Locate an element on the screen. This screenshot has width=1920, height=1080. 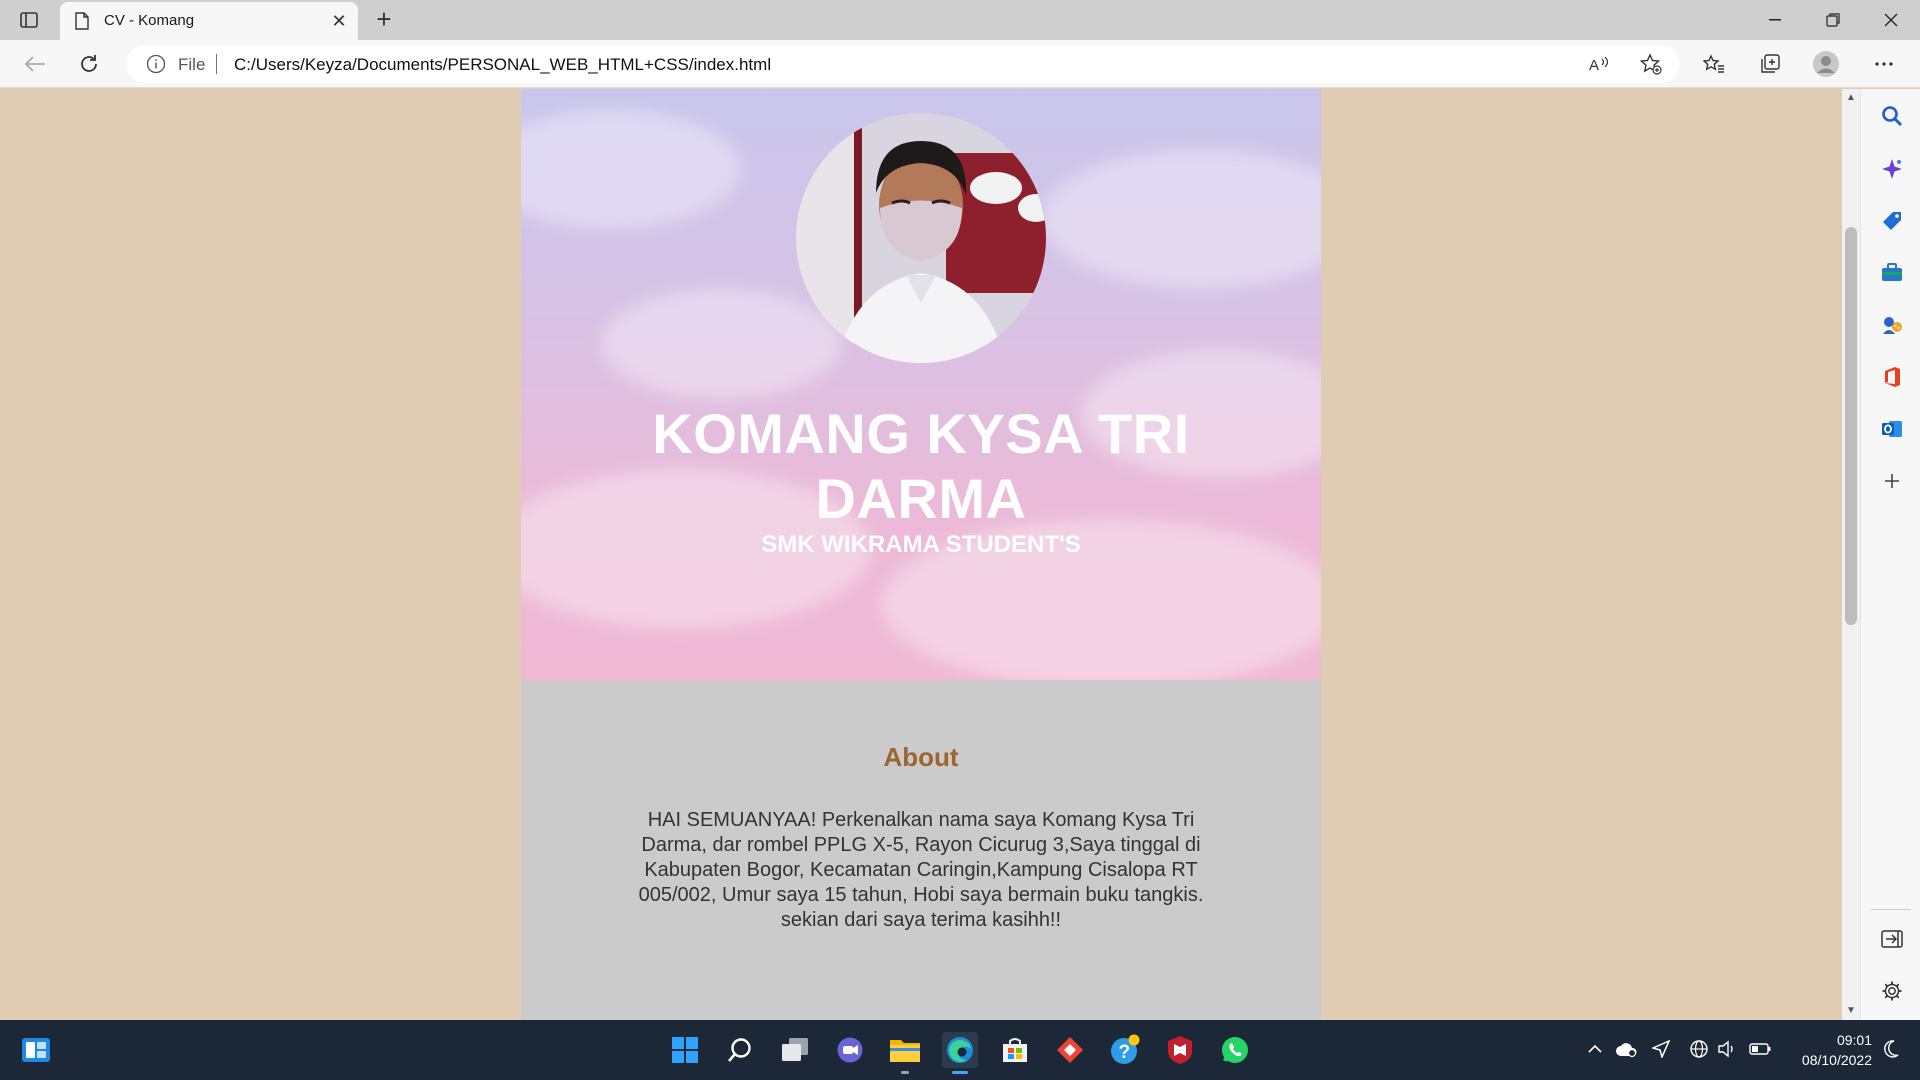
close-window-button is located at coordinates (1891, 20).